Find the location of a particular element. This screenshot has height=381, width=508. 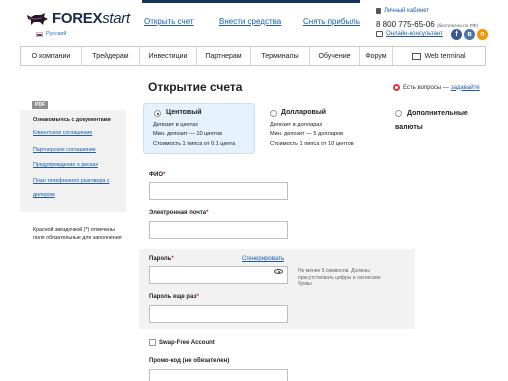

nav-item-traders: Трейдерам is located at coordinates (111, 56).